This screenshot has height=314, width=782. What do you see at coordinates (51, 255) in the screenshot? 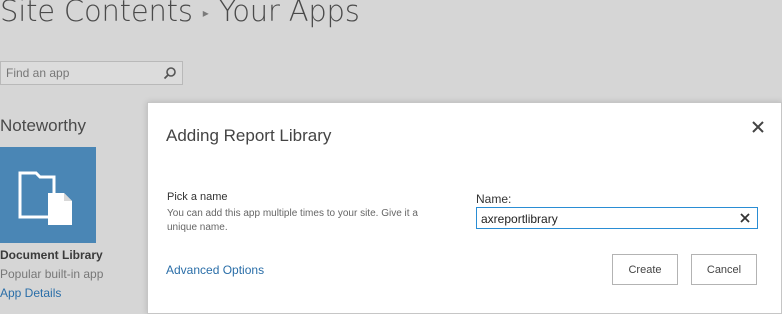
I see `tile-name: Document Library` at bounding box center [51, 255].